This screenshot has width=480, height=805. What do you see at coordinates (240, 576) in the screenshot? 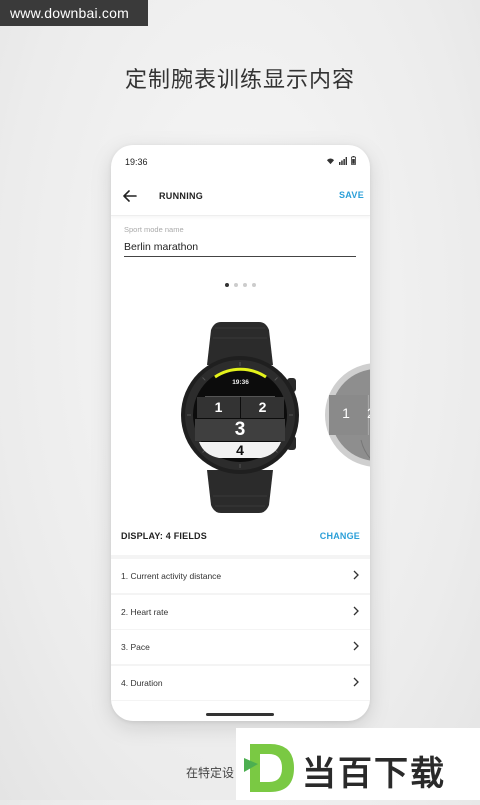
I see `list-item-field-1: 1. Current activity distance` at bounding box center [240, 576].